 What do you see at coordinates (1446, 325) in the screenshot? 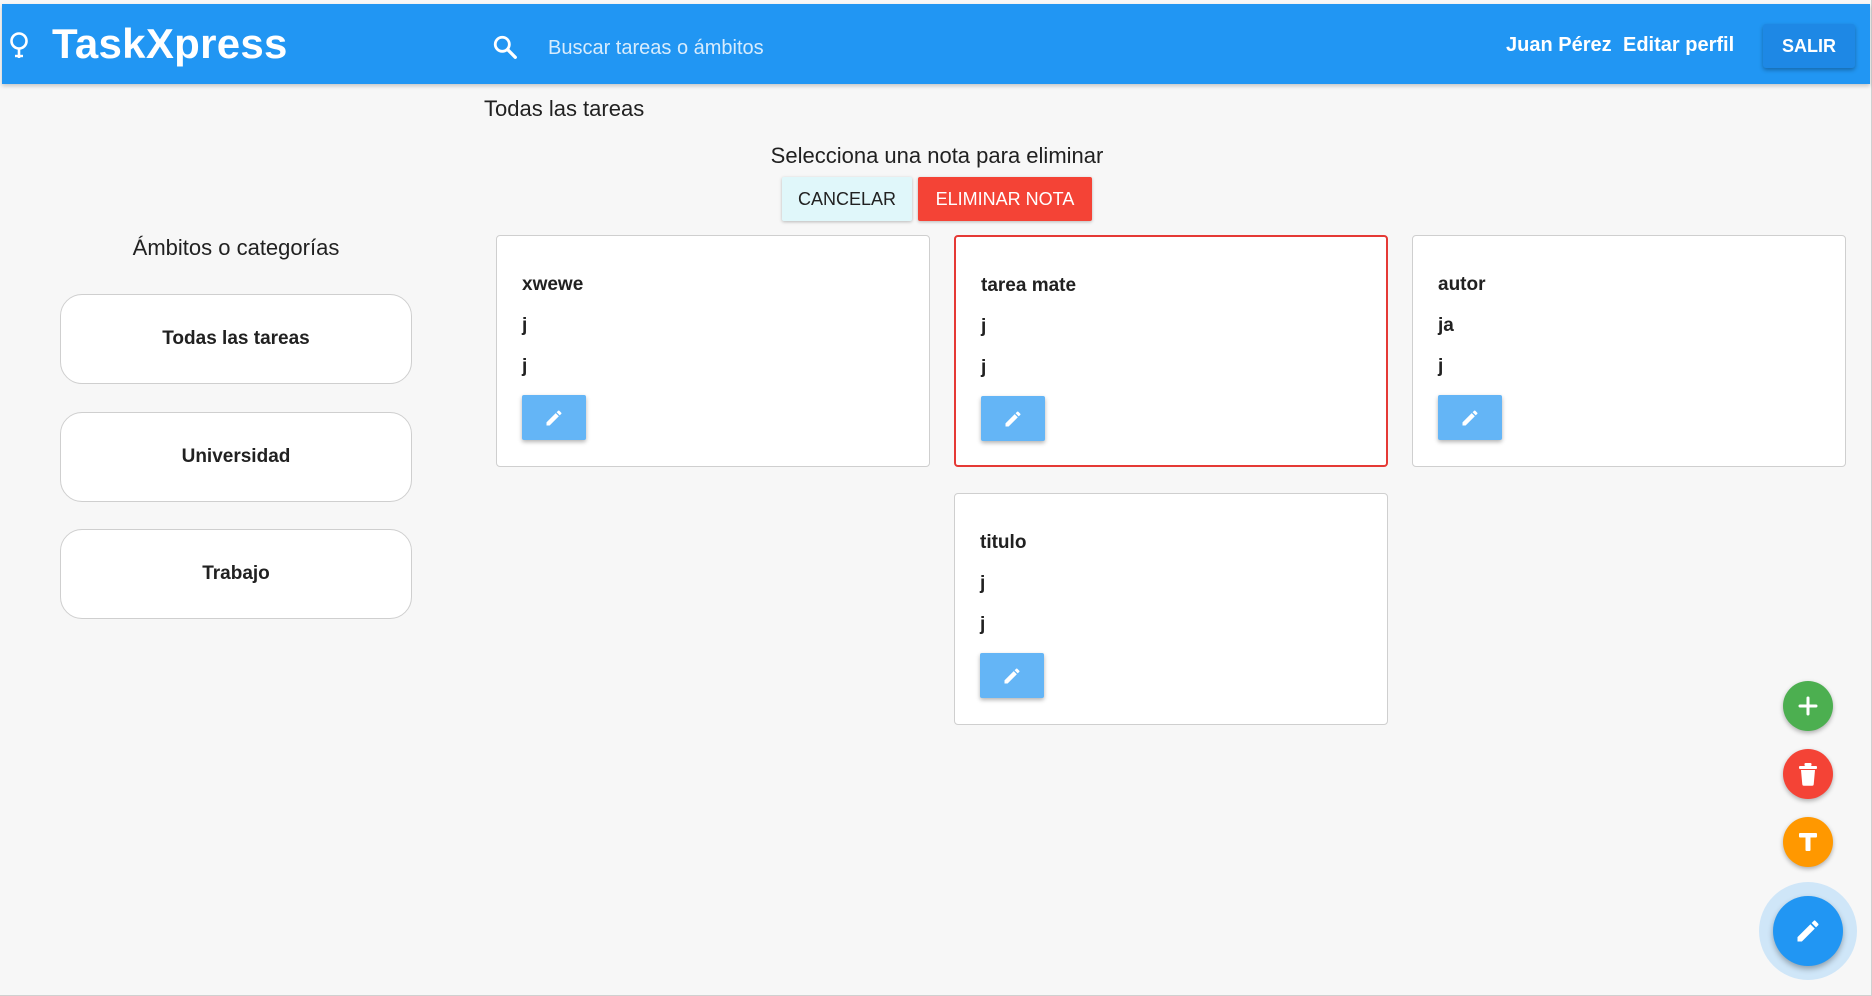
I see `note-text: ja` at bounding box center [1446, 325].